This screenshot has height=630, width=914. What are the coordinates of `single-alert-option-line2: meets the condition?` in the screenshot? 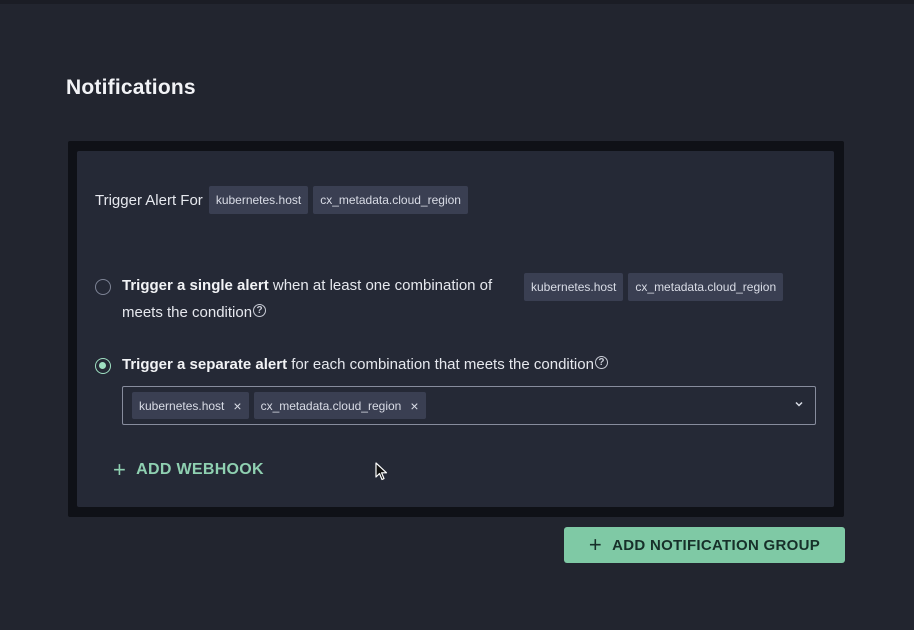 It's located at (194, 312).